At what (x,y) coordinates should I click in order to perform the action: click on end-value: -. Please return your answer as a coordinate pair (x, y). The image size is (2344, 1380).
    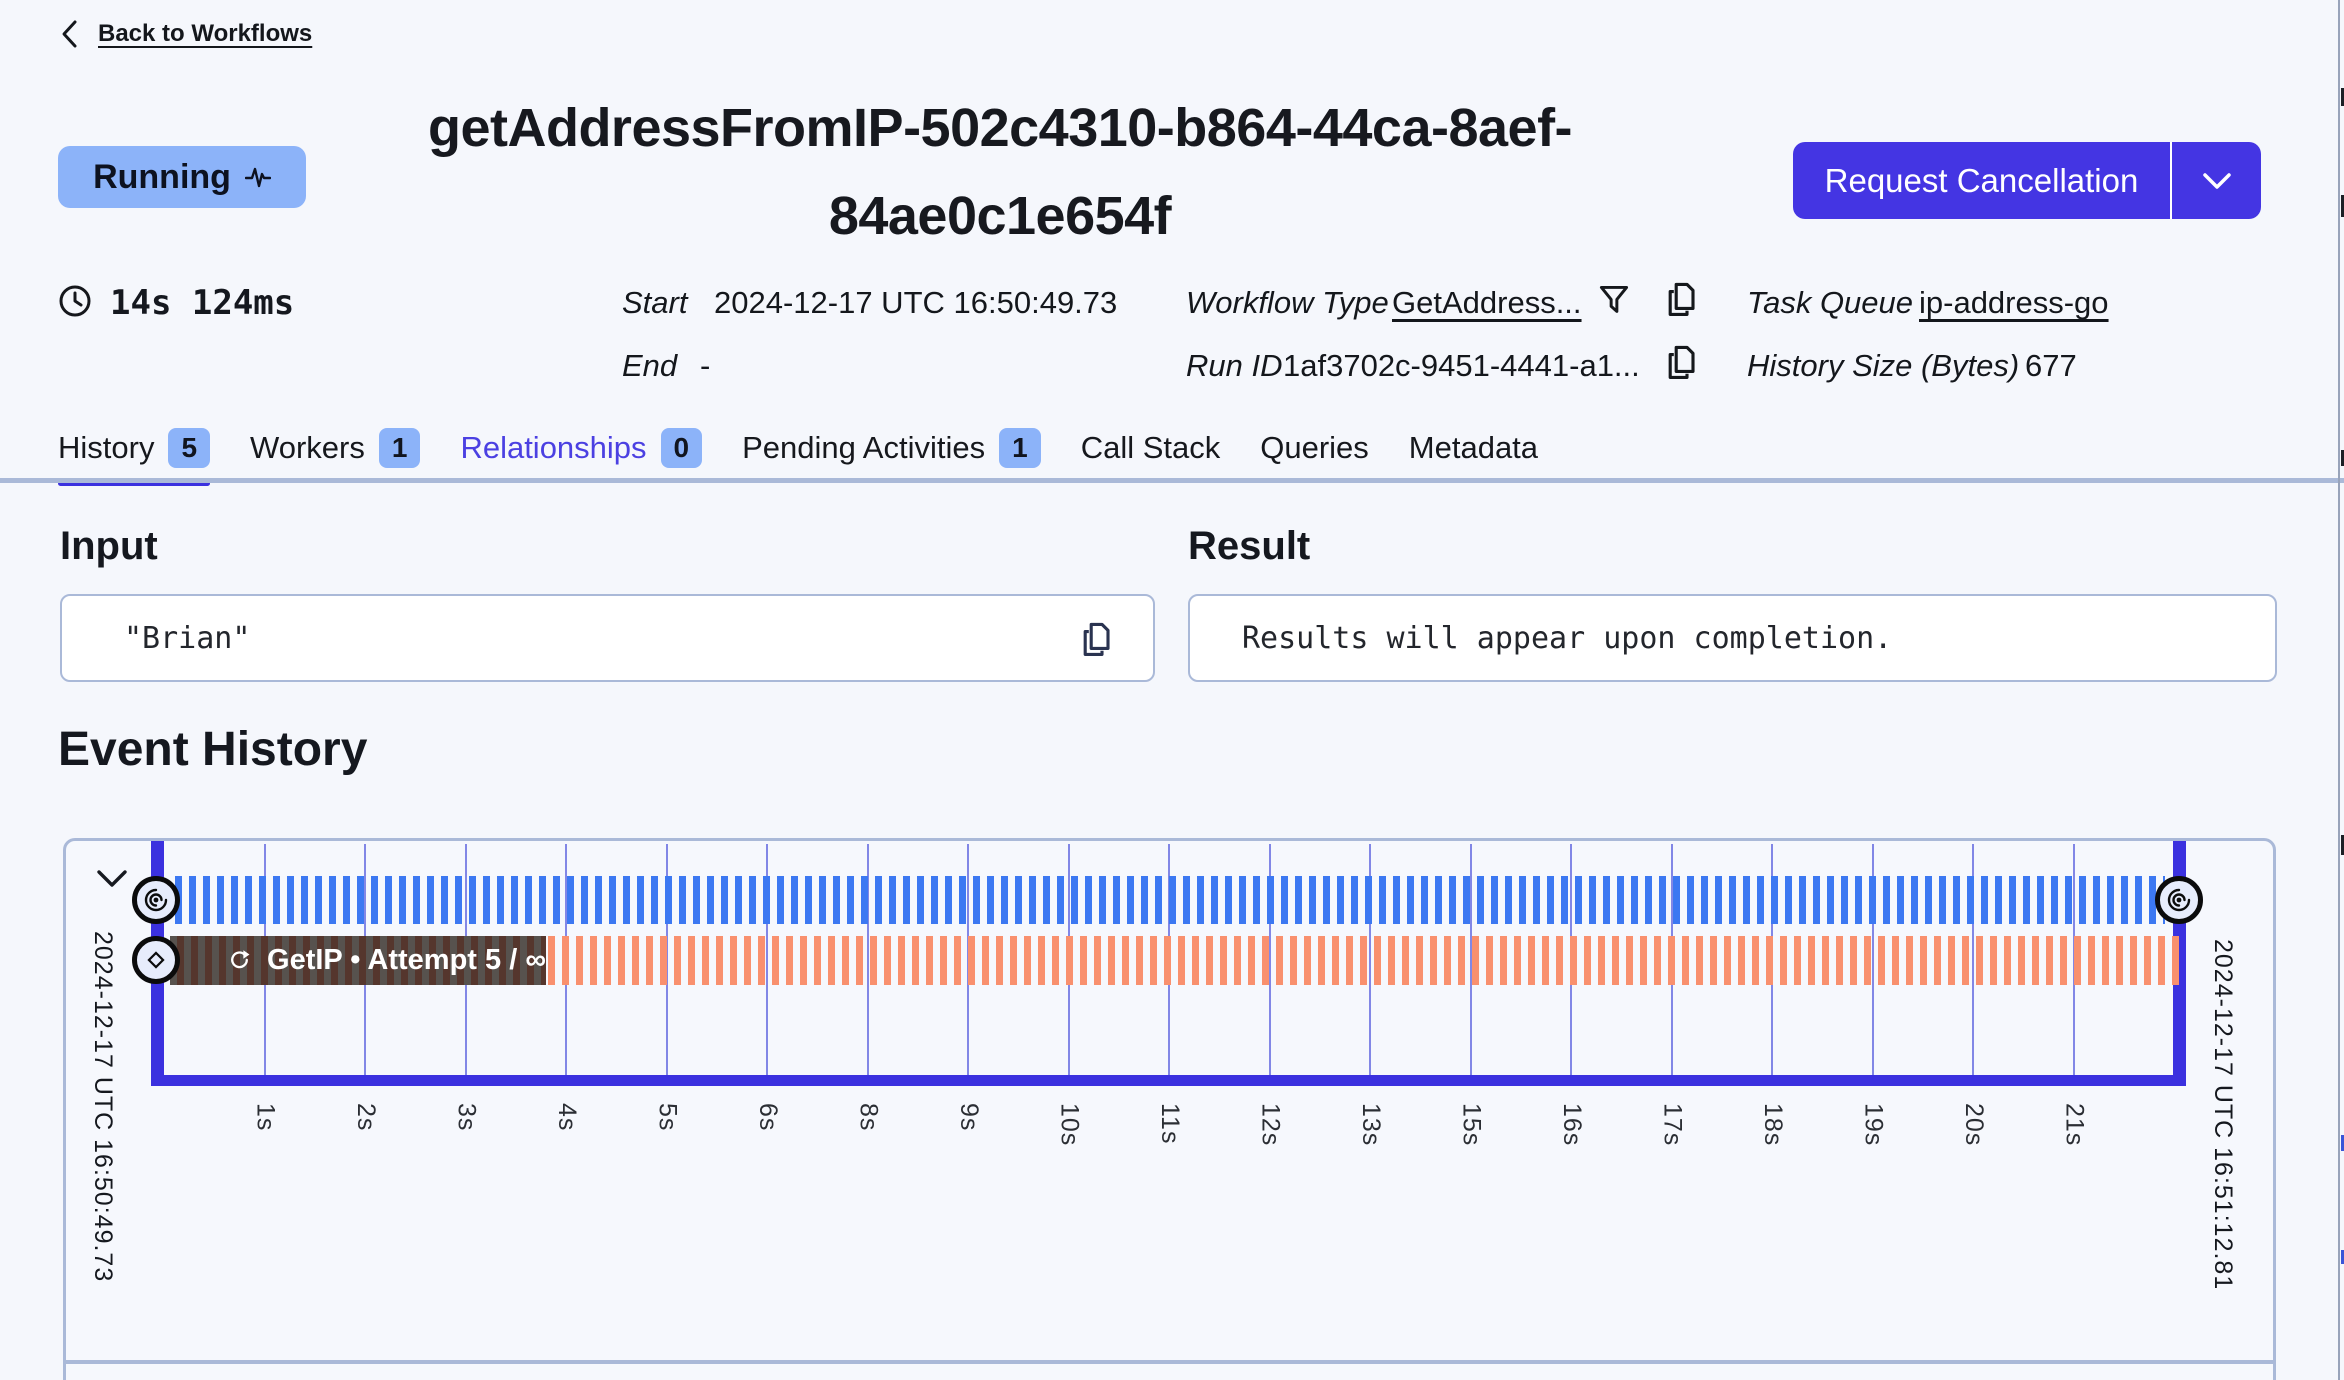
    Looking at the image, I should click on (705, 365).